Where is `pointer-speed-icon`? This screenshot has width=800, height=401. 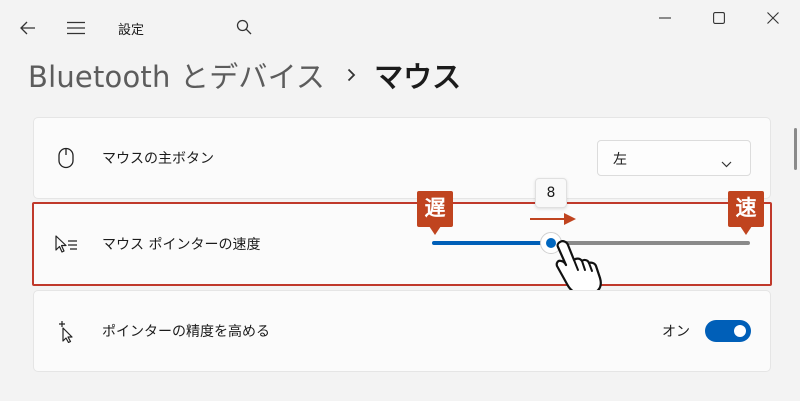 pointer-speed-icon is located at coordinates (65, 244).